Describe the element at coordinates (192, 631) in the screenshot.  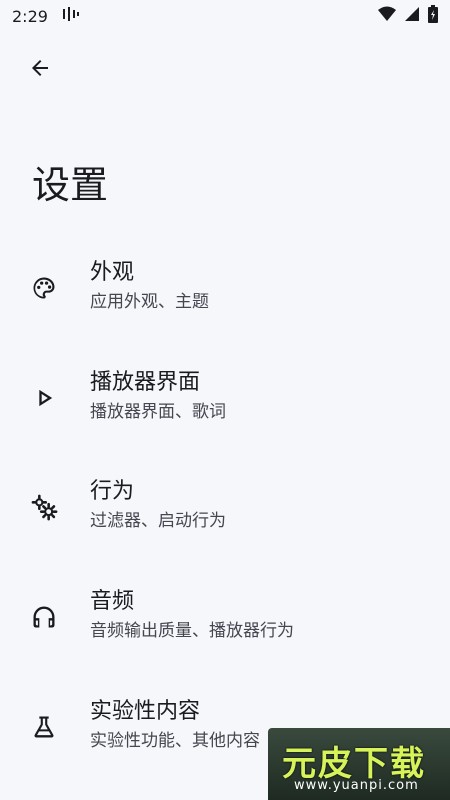
I see `settings-item-subtitle: 音频输出质量、播放器行为` at that location.